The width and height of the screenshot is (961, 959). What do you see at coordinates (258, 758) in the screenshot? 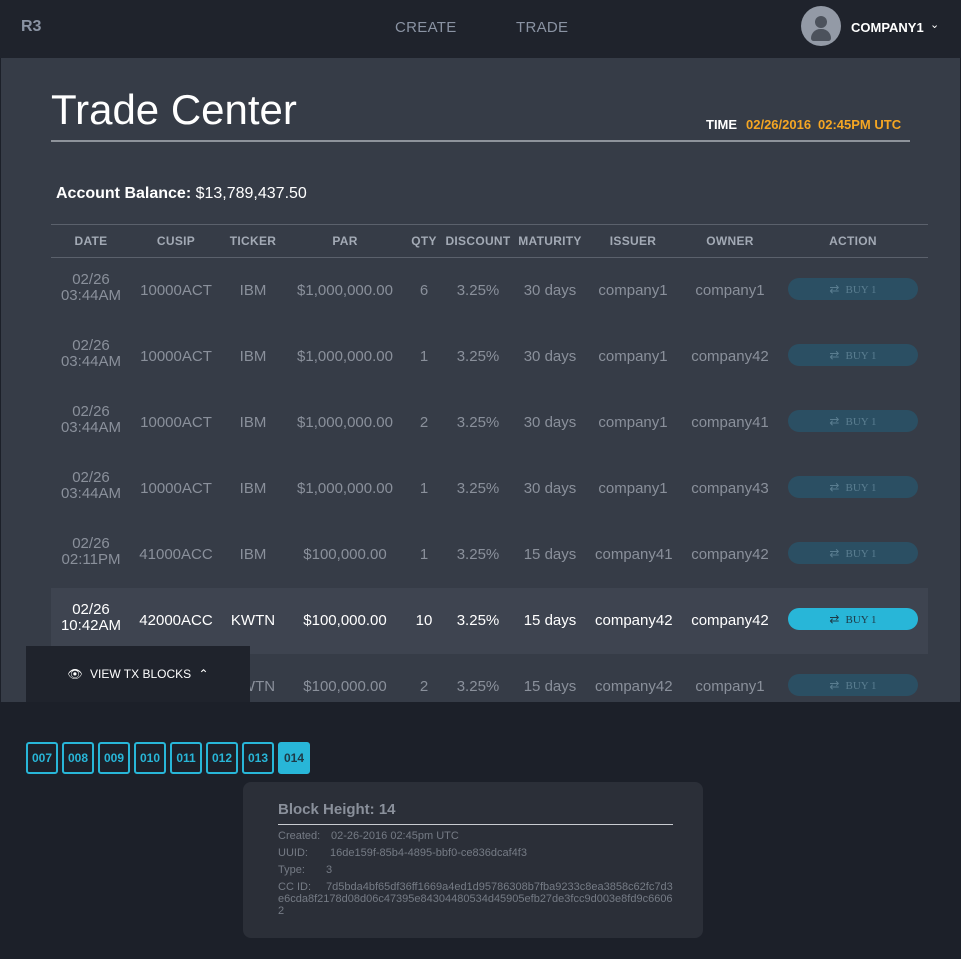
I see `block-button: 013` at bounding box center [258, 758].